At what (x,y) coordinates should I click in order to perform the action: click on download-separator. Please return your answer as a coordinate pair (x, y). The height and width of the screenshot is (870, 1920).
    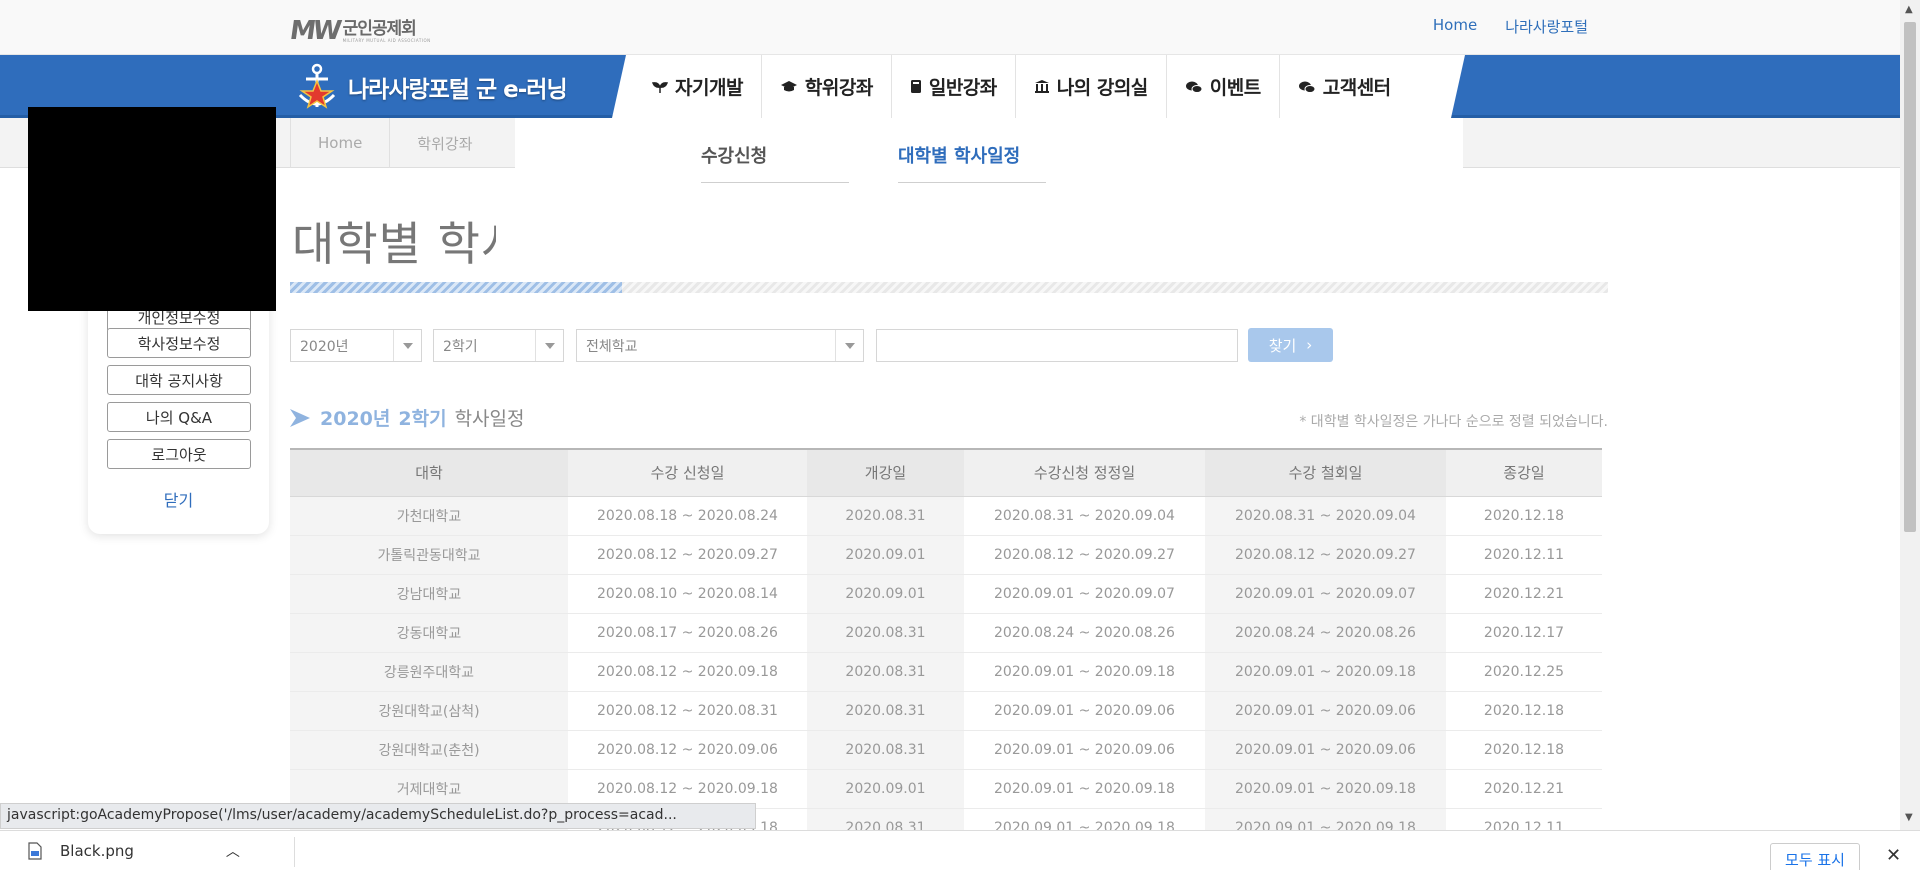
    Looking at the image, I should click on (294, 852).